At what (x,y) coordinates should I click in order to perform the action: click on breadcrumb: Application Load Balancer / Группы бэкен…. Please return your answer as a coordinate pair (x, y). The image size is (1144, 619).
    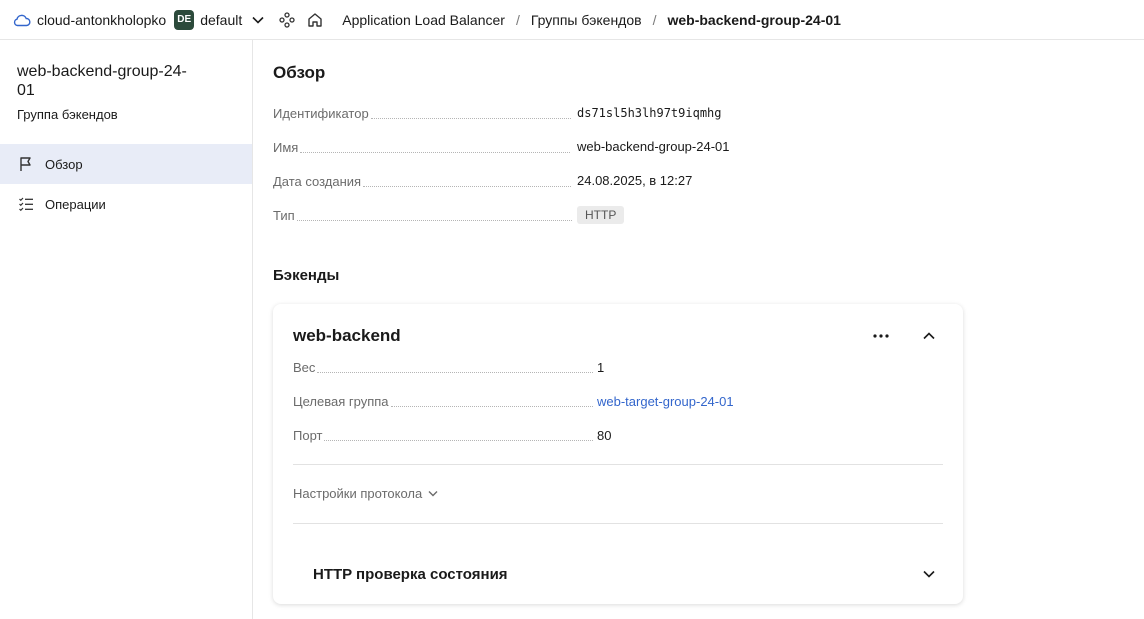
    Looking at the image, I should click on (591, 20).